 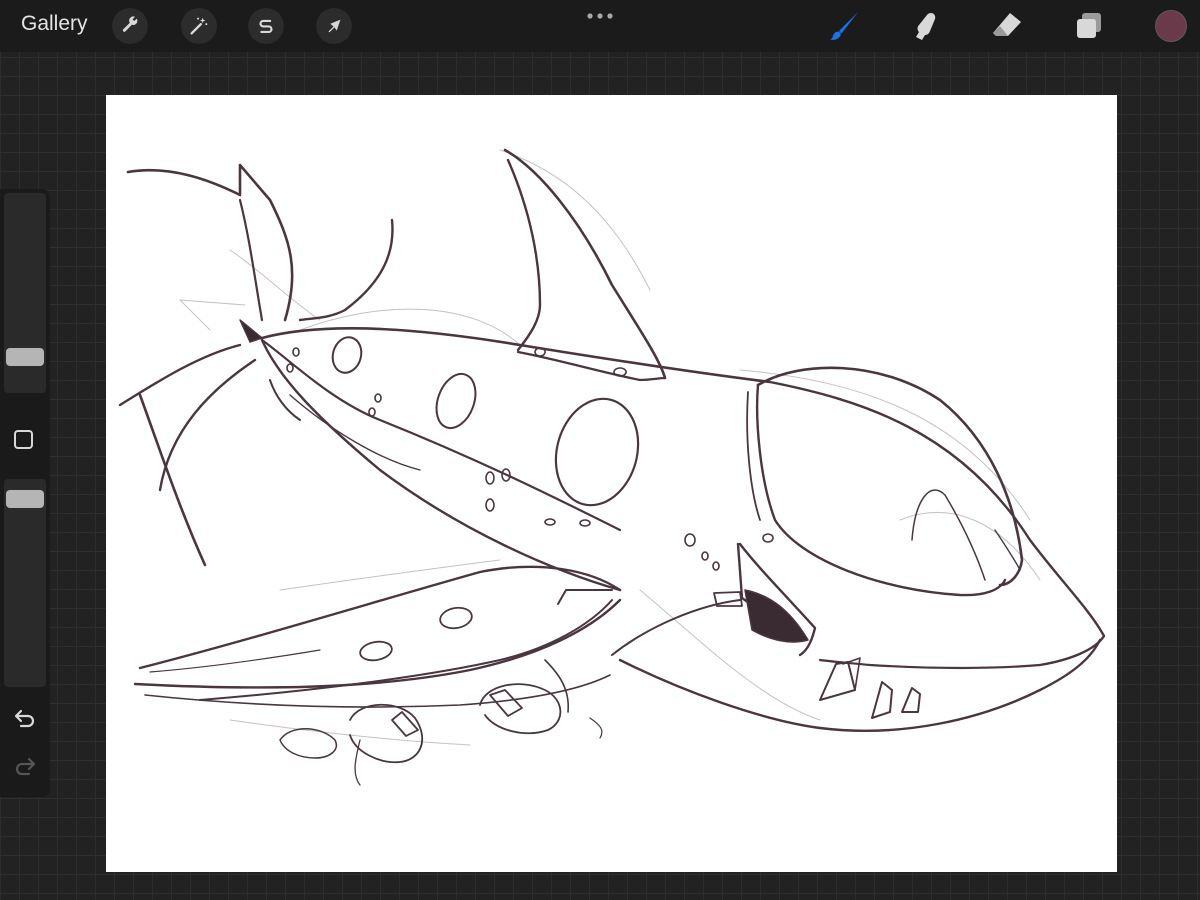 I want to click on adjustments-button, so click(x=199, y=26).